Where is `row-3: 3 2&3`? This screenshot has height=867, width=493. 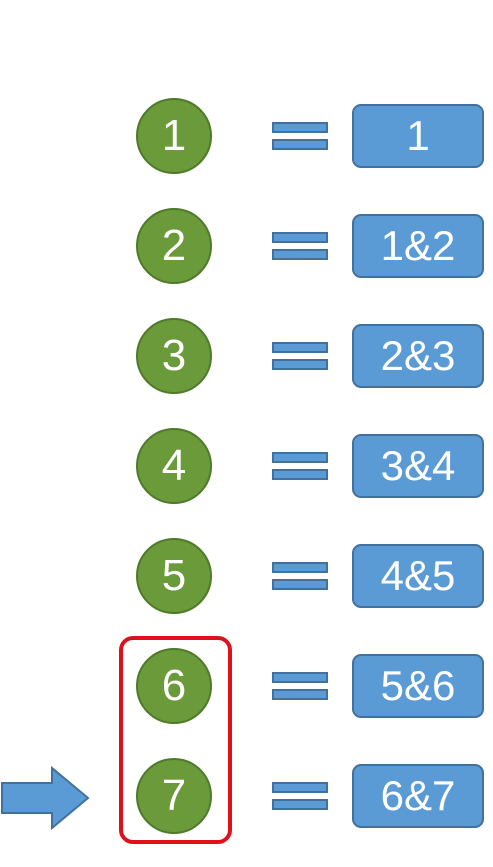 row-3: 3 2&3 is located at coordinates (246, 358).